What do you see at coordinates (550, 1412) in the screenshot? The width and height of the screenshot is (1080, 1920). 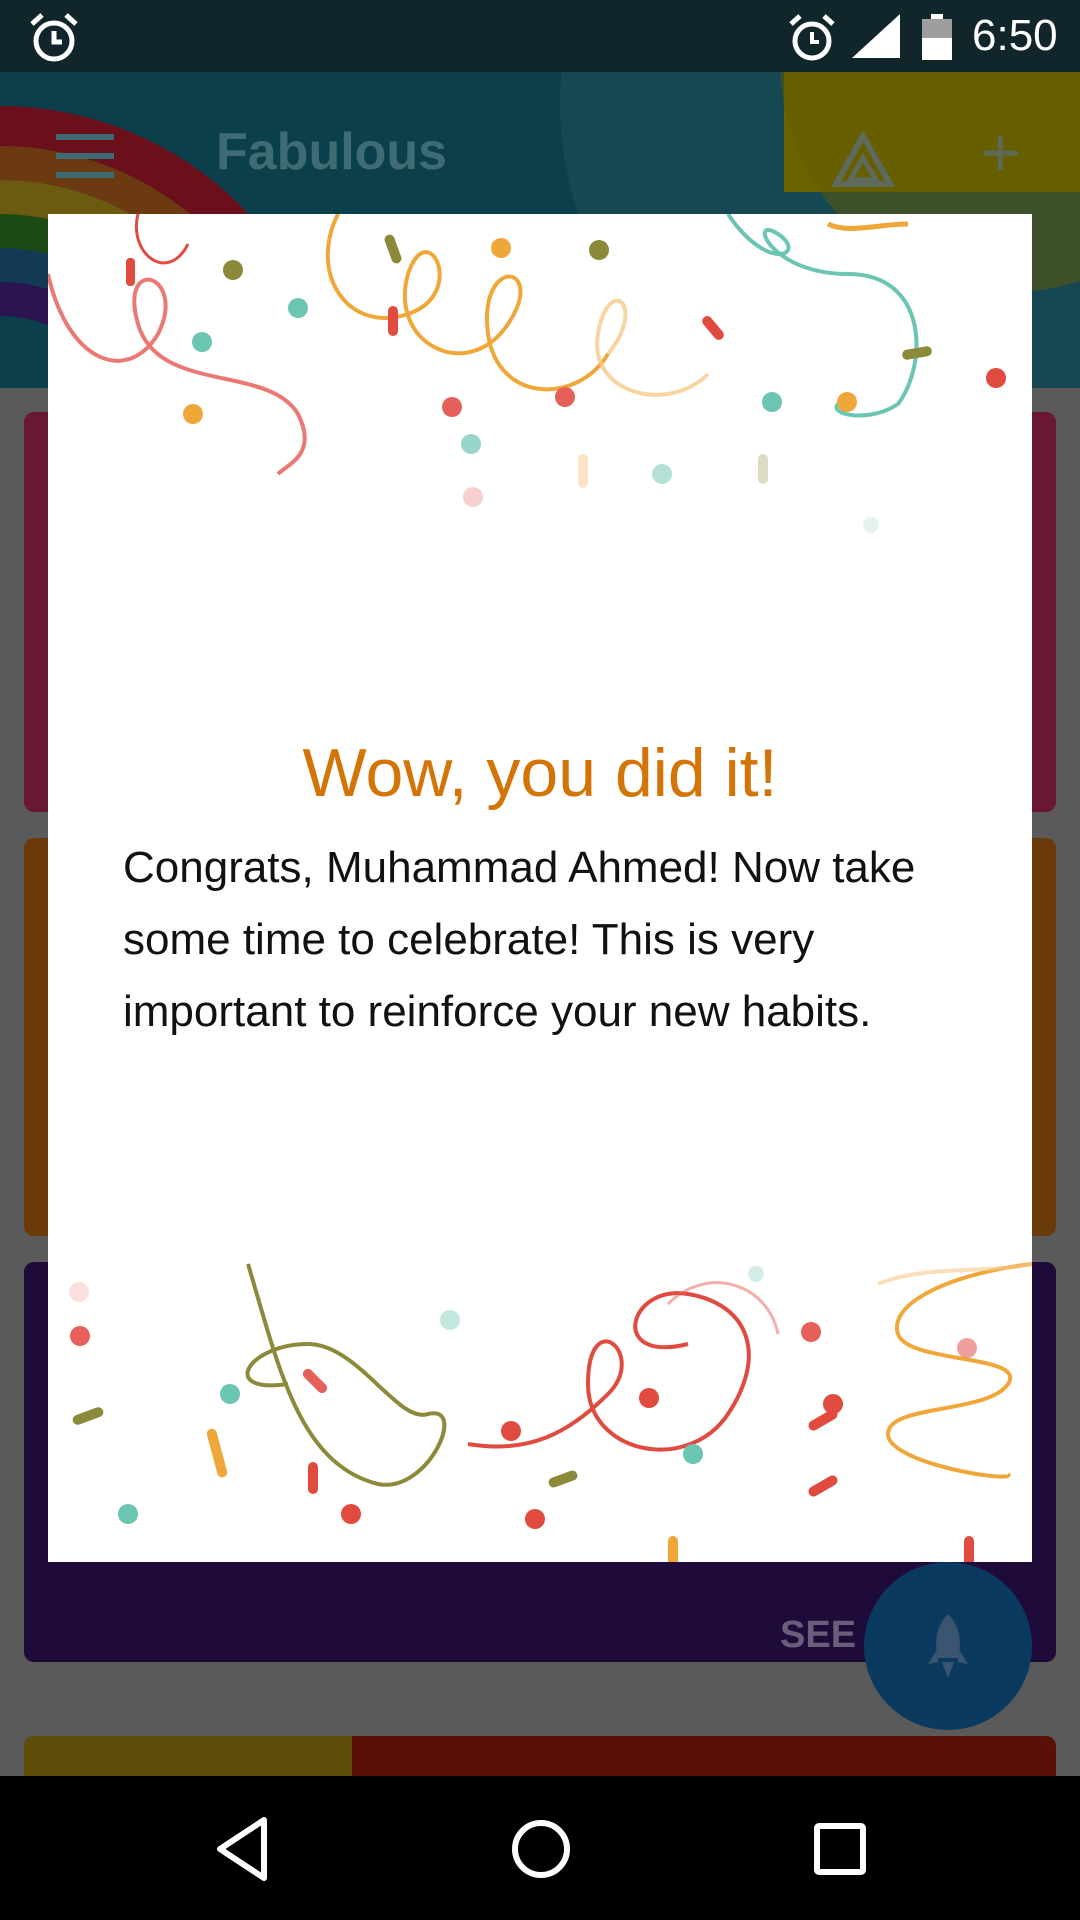 I see `confetti-bottom-decoration` at bounding box center [550, 1412].